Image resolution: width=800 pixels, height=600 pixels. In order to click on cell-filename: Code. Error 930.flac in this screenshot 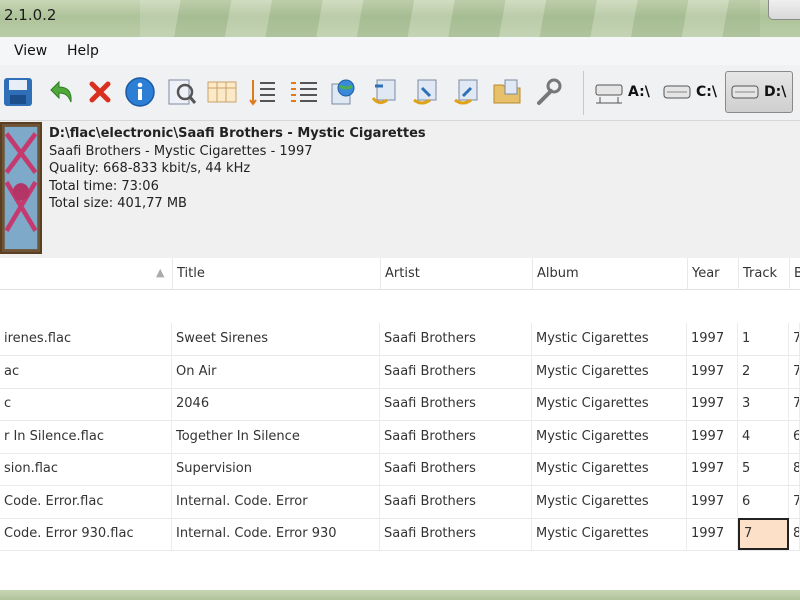, I will do `click(86, 534)`.